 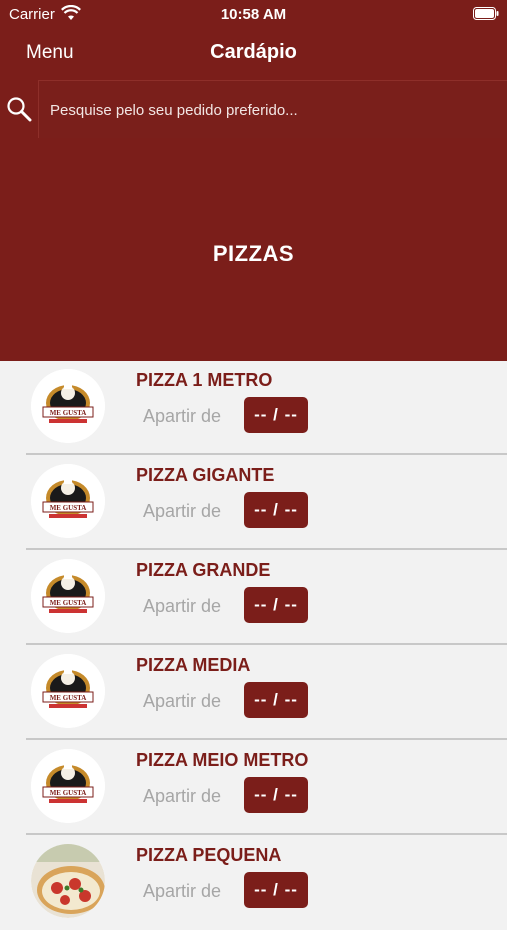 What do you see at coordinates (68, 881) in the screenshot?
I see `pizza-photo-image` at bounding box center [68, 881].